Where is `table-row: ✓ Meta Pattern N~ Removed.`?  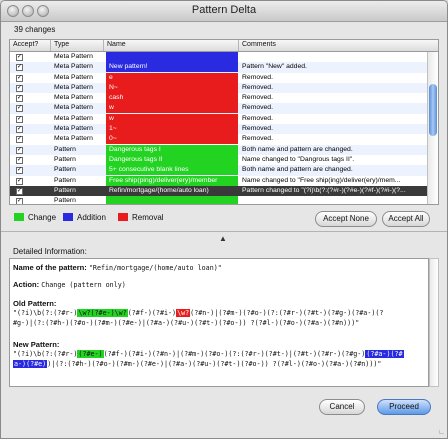 table-row: ✓ Meta Pattern N~ Removed. is located at coordinates (219, 88).